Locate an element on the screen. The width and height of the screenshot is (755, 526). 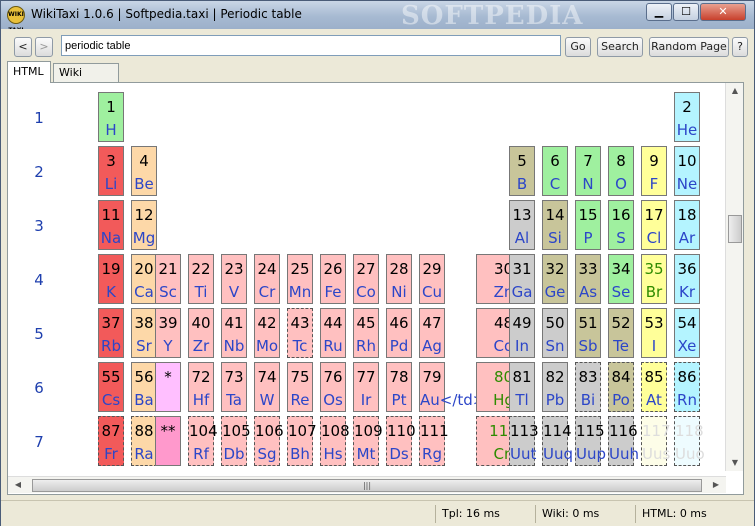
scroll-right-icon: ▶ is located at coordinates (716, 485).